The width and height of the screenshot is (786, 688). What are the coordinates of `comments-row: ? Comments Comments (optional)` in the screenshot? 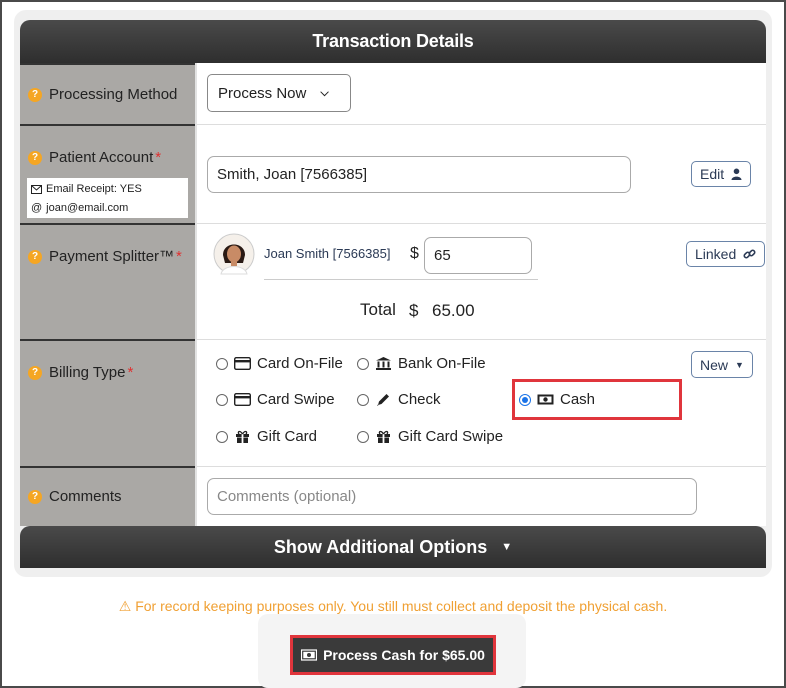 It's located at (393, 496).